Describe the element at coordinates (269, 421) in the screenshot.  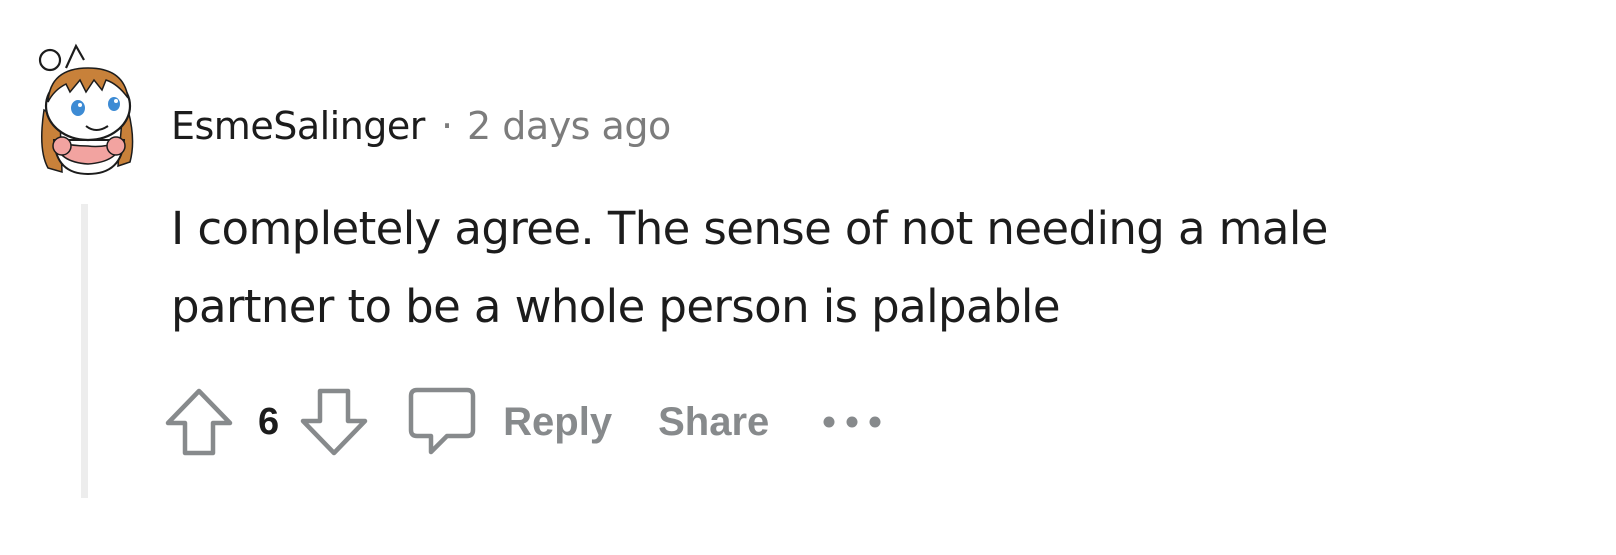
I see `vote-count: 6` at that location.